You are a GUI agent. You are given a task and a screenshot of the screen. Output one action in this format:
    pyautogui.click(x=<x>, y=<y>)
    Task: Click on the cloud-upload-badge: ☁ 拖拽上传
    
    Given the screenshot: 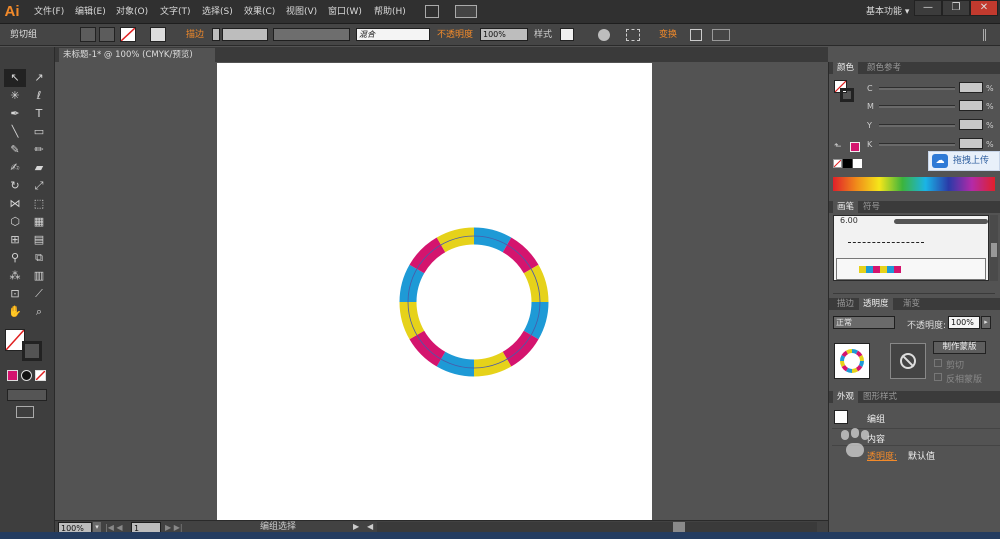 What is the action you would take?
    pyautogui.click(x=964, y=161)
    